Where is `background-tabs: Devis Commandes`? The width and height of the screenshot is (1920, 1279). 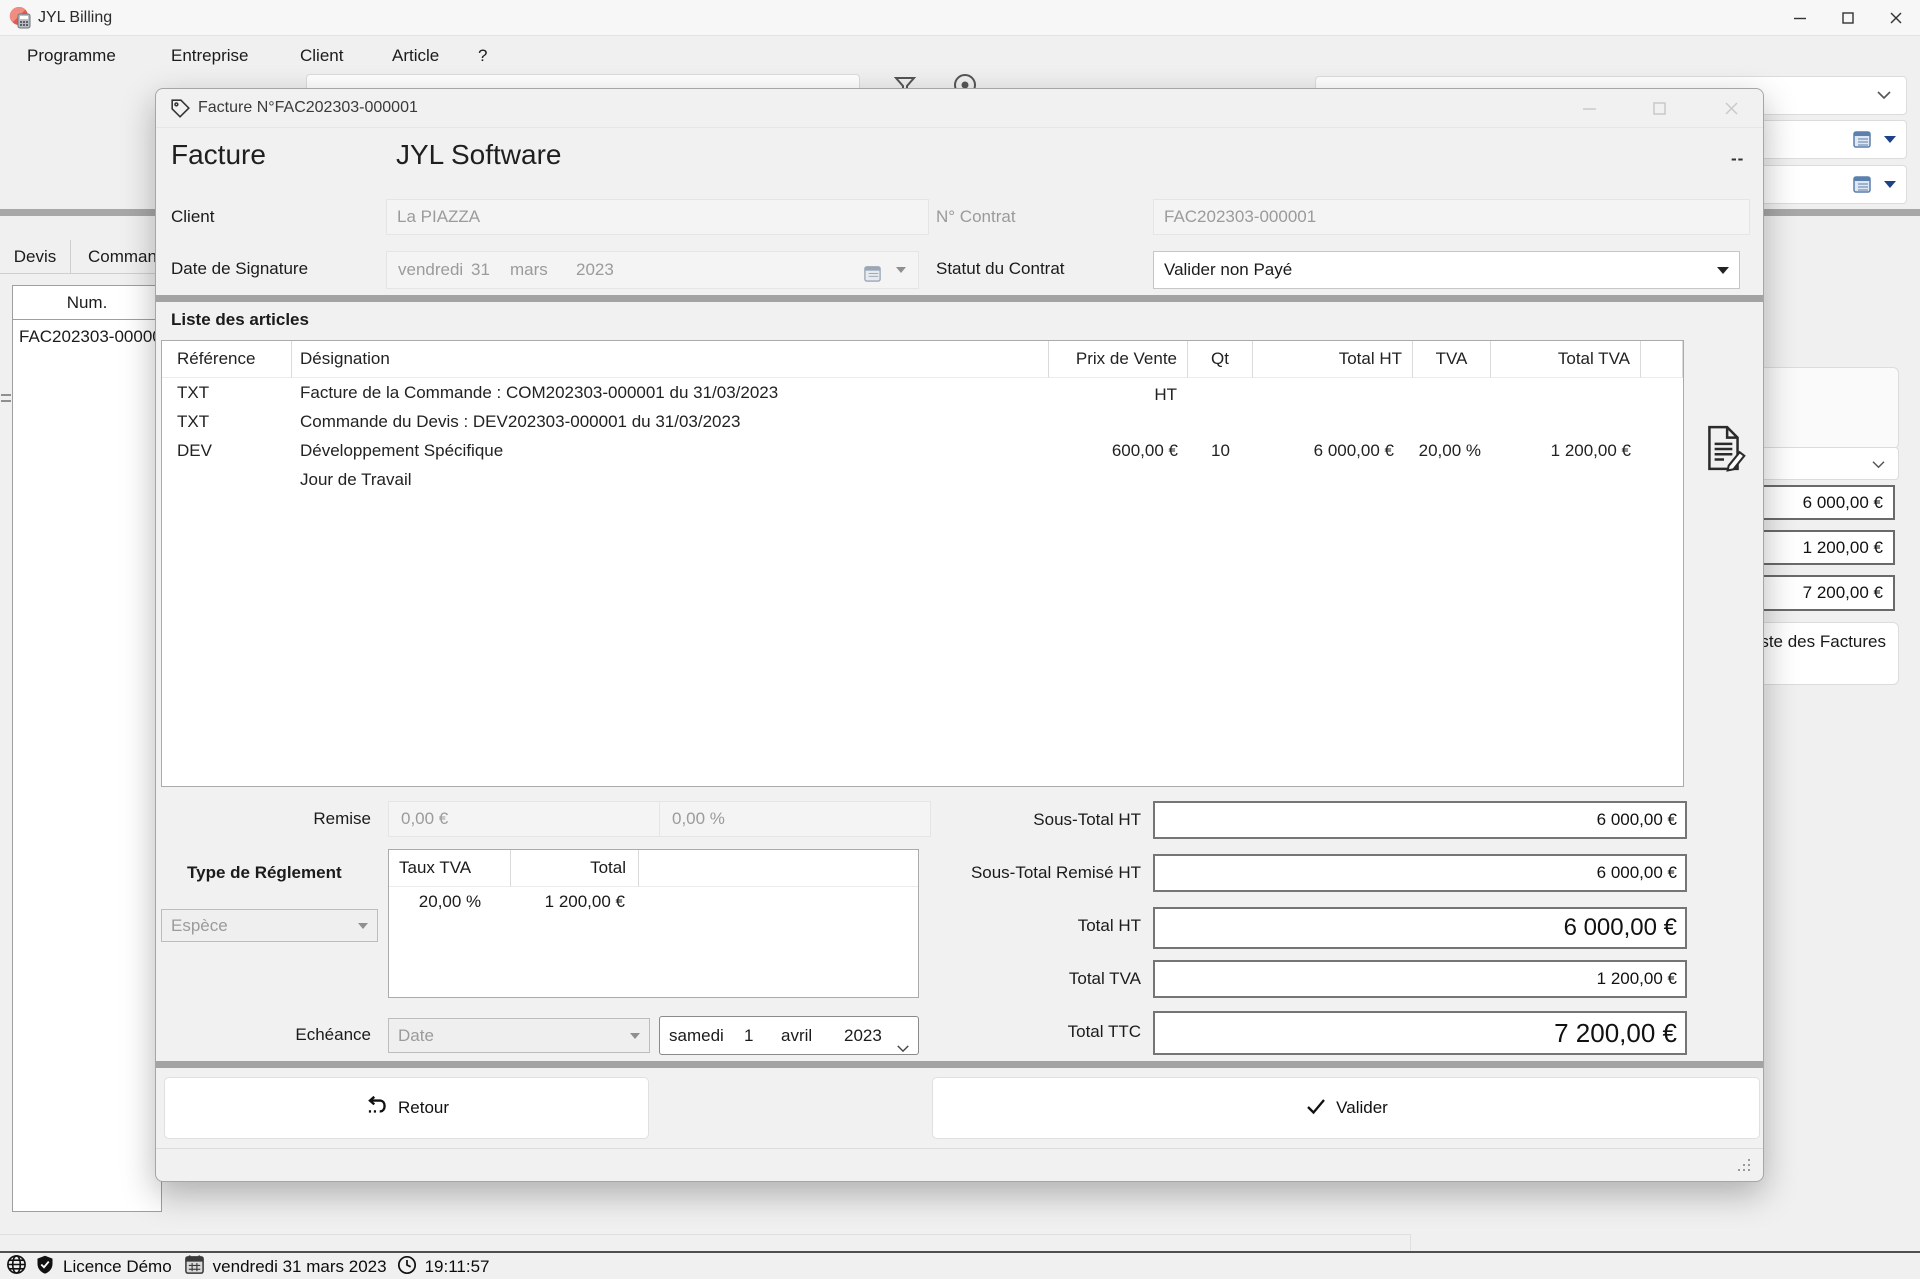
background-tabs: Devis Commandes is located at coordinates (92, 257).